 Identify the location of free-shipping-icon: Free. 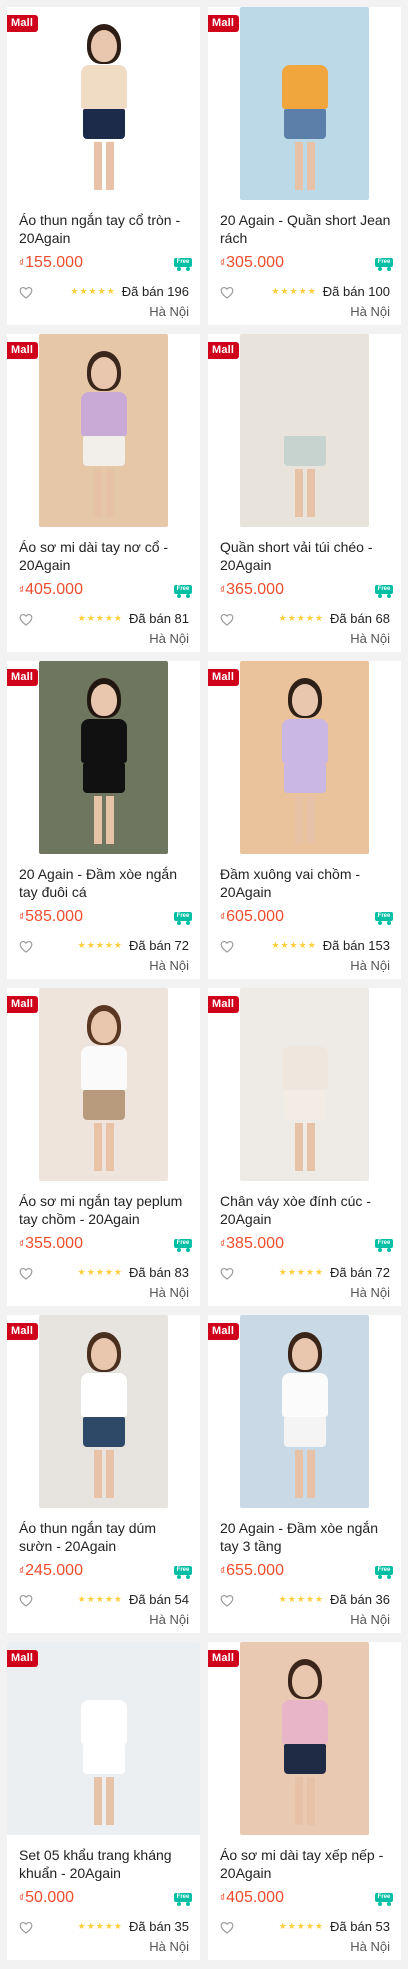
(183, 591).